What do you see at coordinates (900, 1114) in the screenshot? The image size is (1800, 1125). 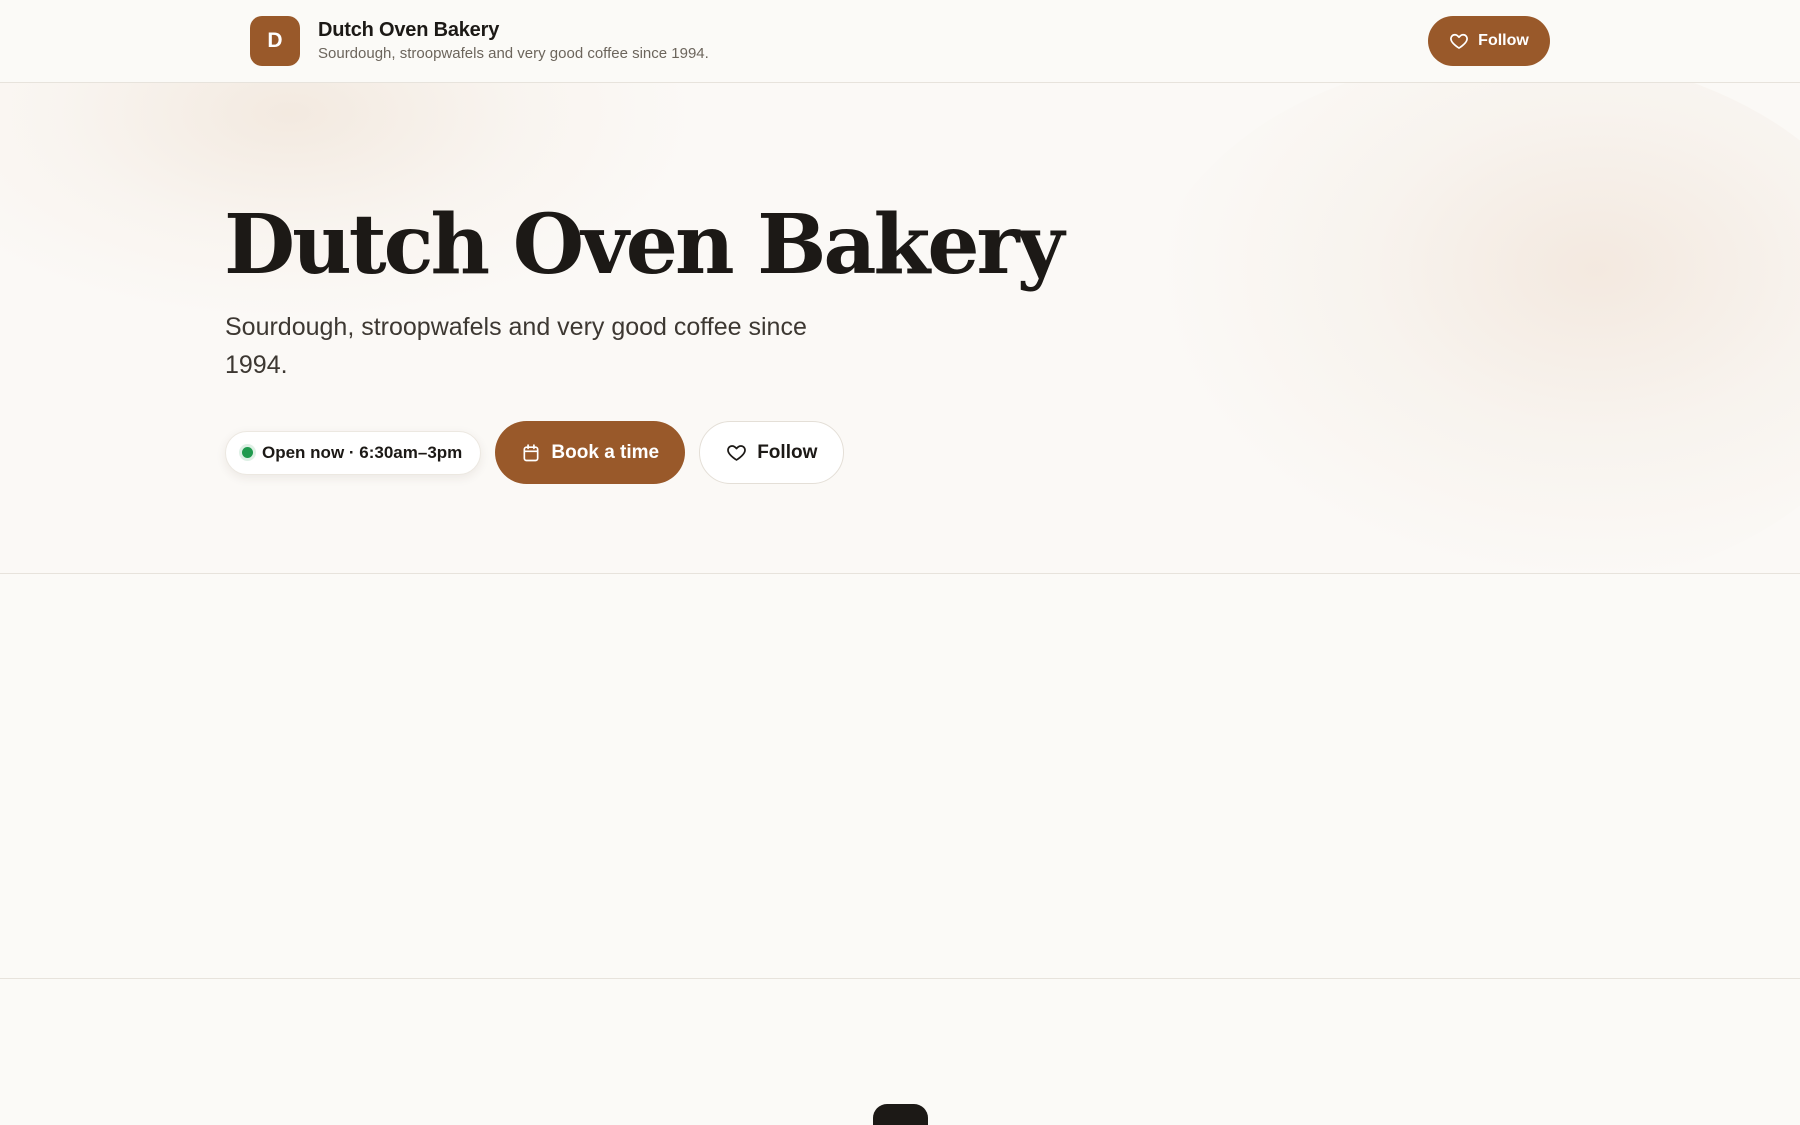 I see `floating-action-button` at bounding box center [900, 1114].